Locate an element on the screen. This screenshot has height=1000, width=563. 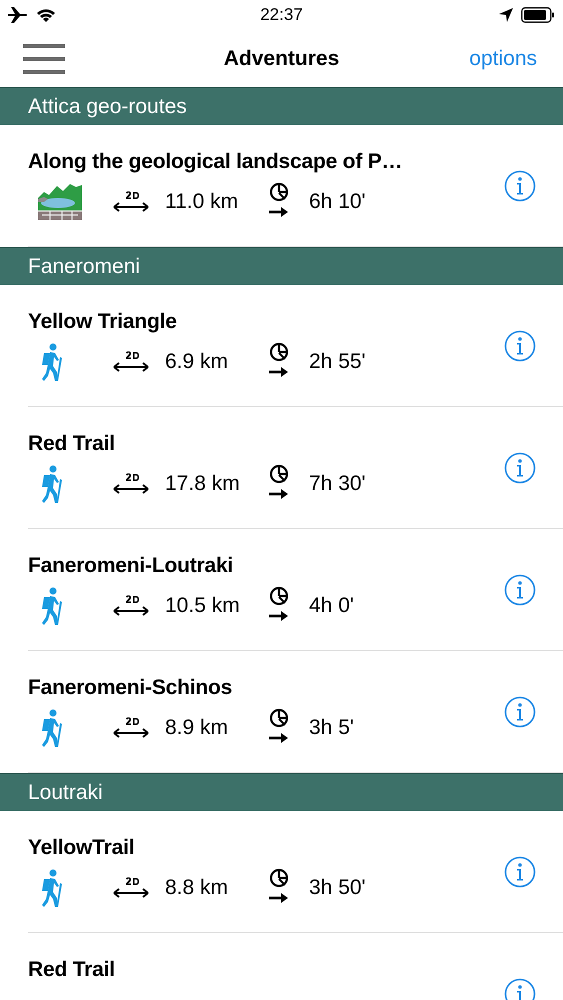
wifi-icon is located at coordinates (46, 15).